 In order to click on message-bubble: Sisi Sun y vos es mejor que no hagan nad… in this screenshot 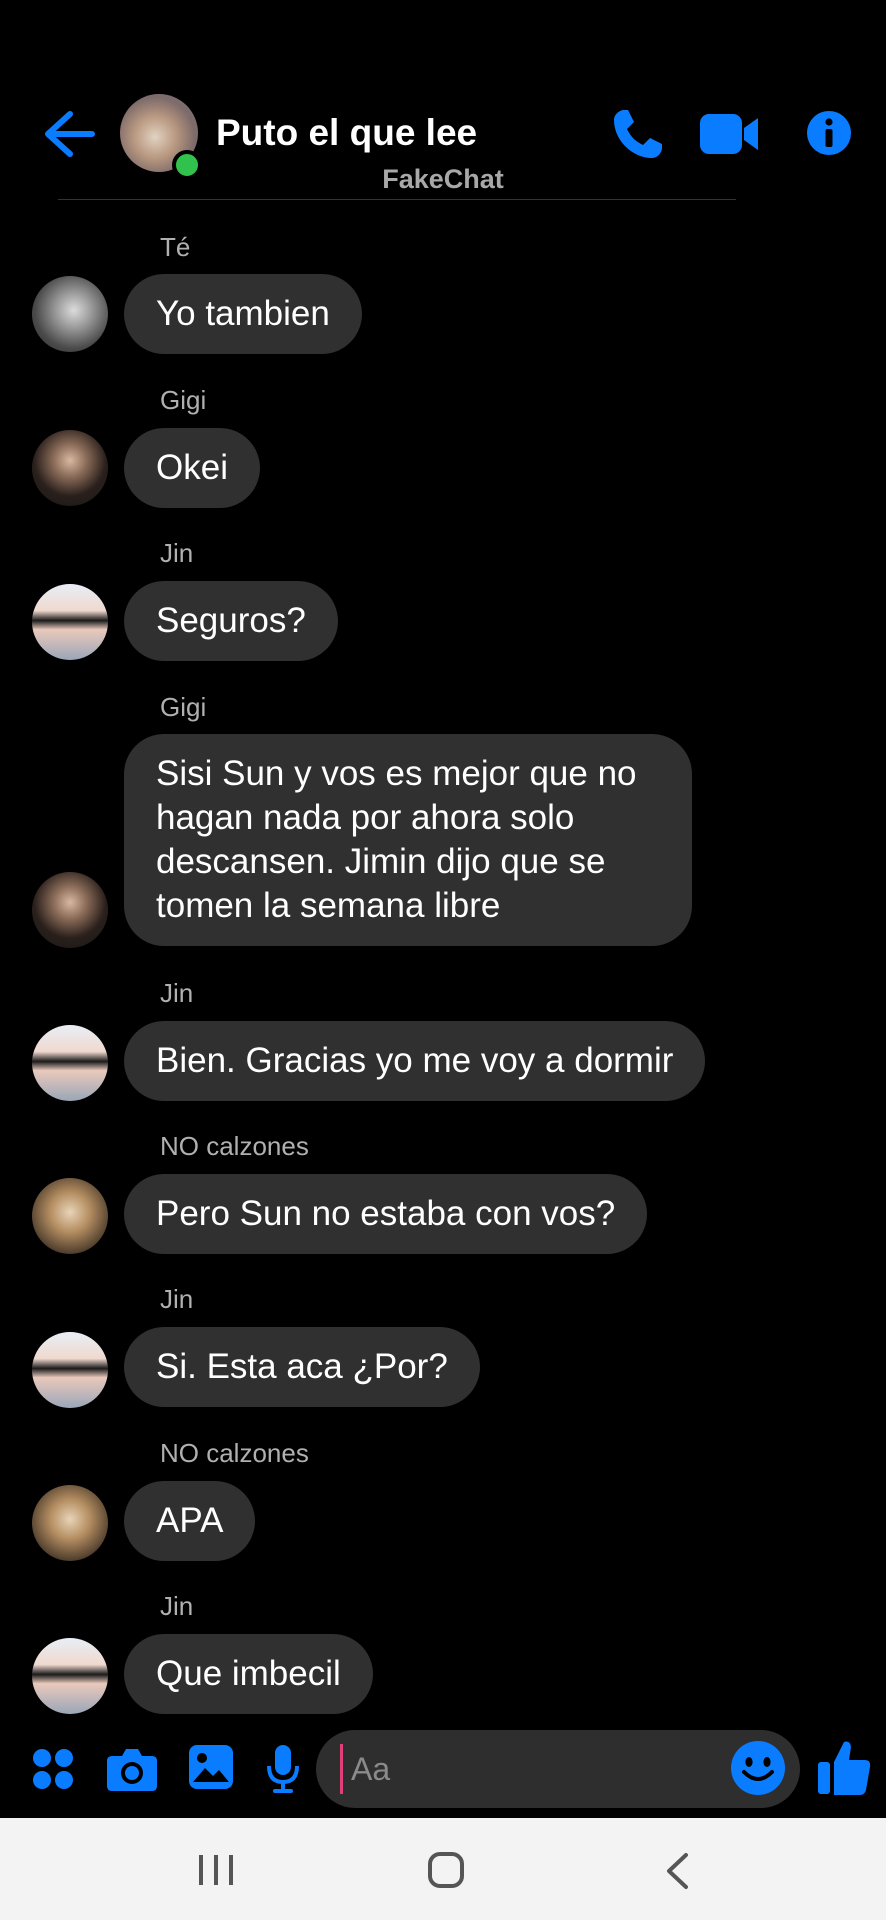, I will do `click(408, 840)`.